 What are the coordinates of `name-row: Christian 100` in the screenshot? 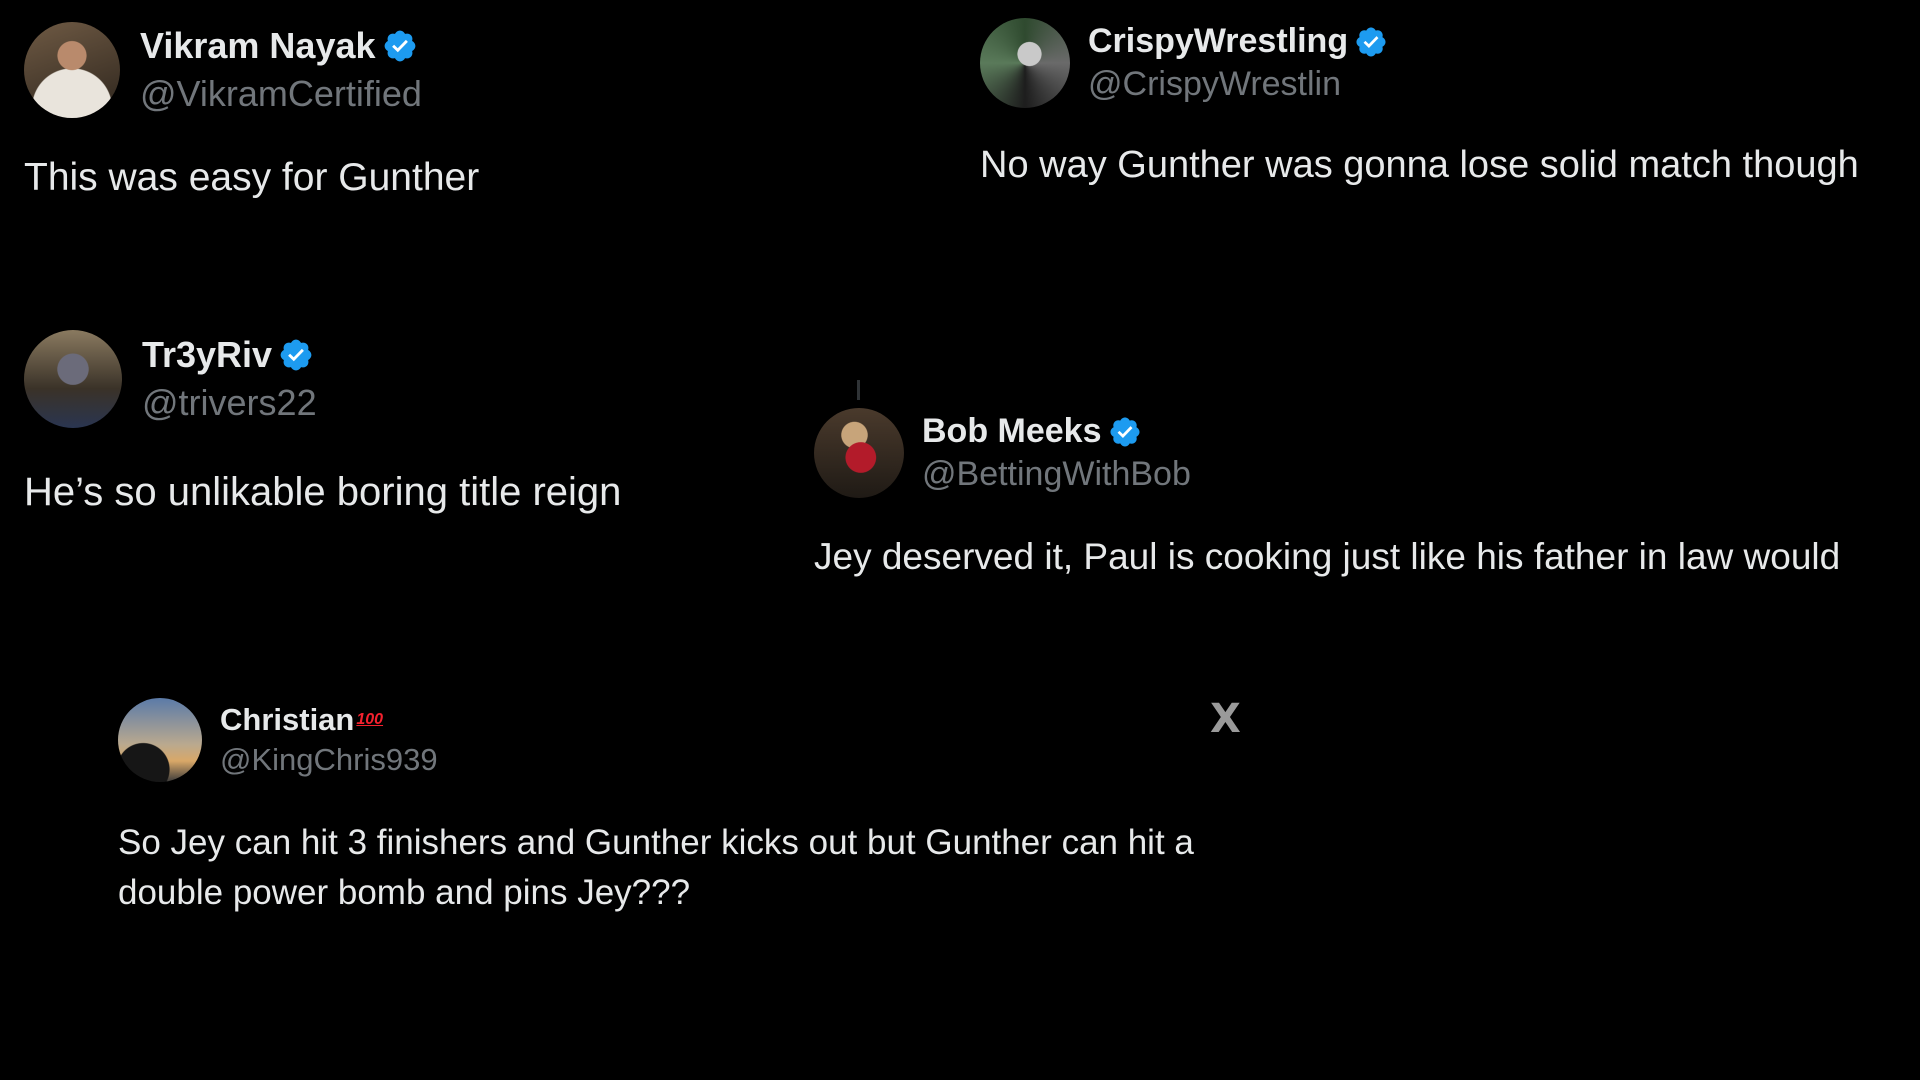 It's located at (329, 720).